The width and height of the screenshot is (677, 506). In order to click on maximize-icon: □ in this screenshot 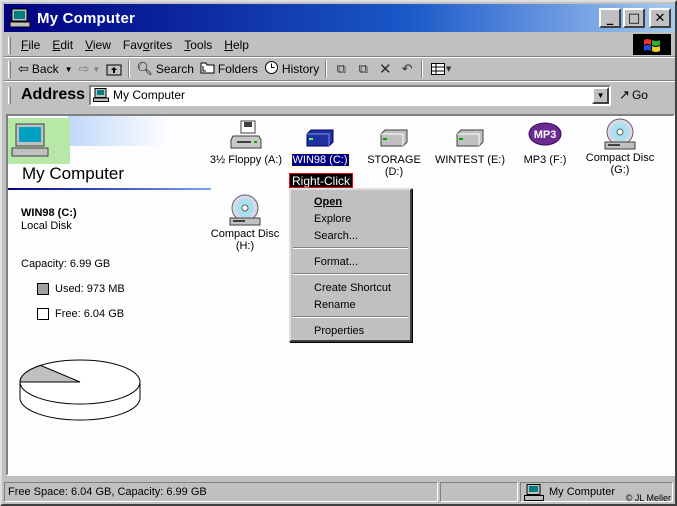, I will do `click(634, 18)`.